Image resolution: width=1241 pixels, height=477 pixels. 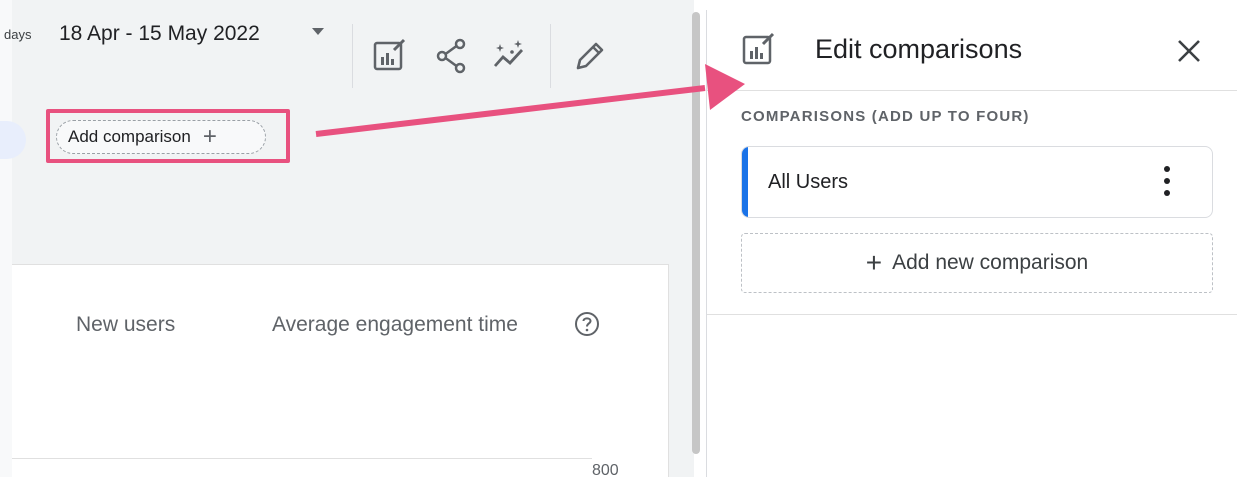 What do you see at coordinates (159, 34) in the screenshot?
I see `date-range-picker: 18 Apr - 15 May 2022` at bounding box center [159, 34].